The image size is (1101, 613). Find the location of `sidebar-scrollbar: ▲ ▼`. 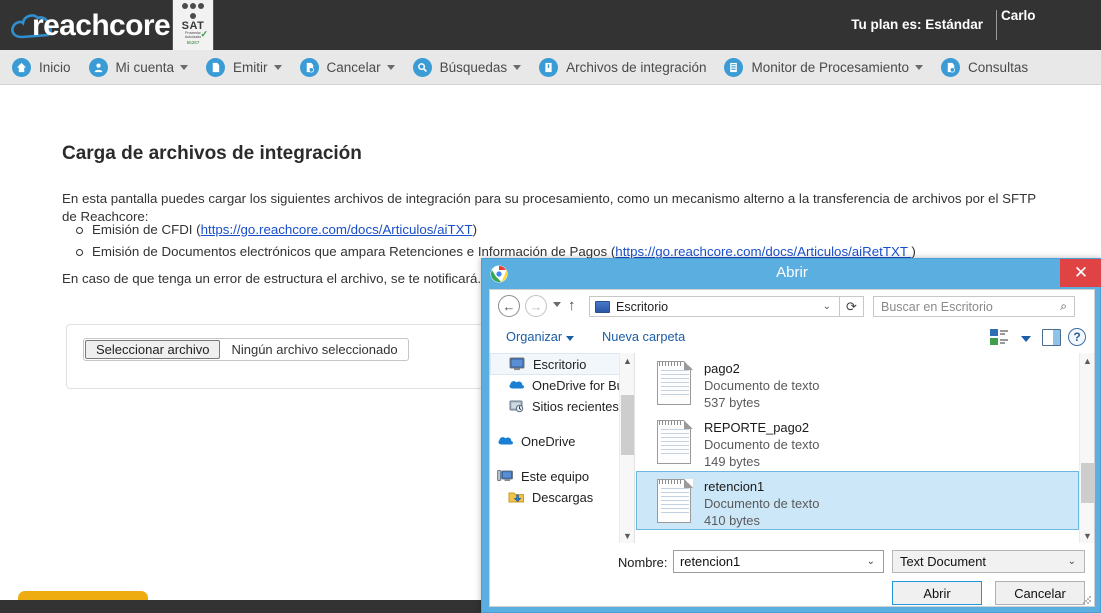

sidebar-scrollbar: ▲ ▼ is located at coordinates (626, 448).